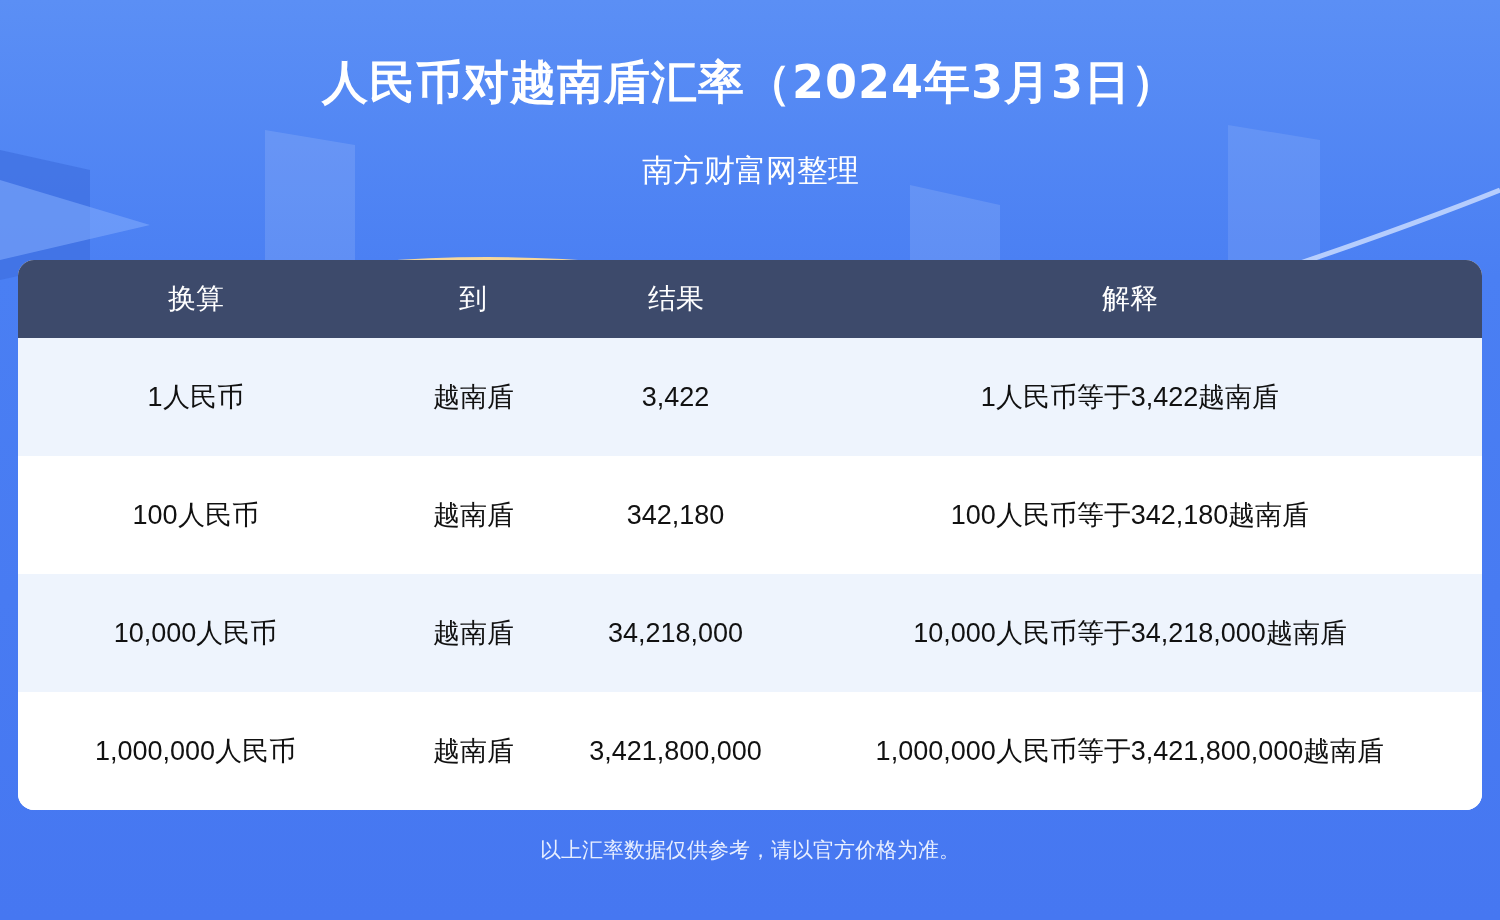 The height and width of the screenshot is (920, 1500). I want to click on table-cell-text: 100人民币, so click(195, 515).